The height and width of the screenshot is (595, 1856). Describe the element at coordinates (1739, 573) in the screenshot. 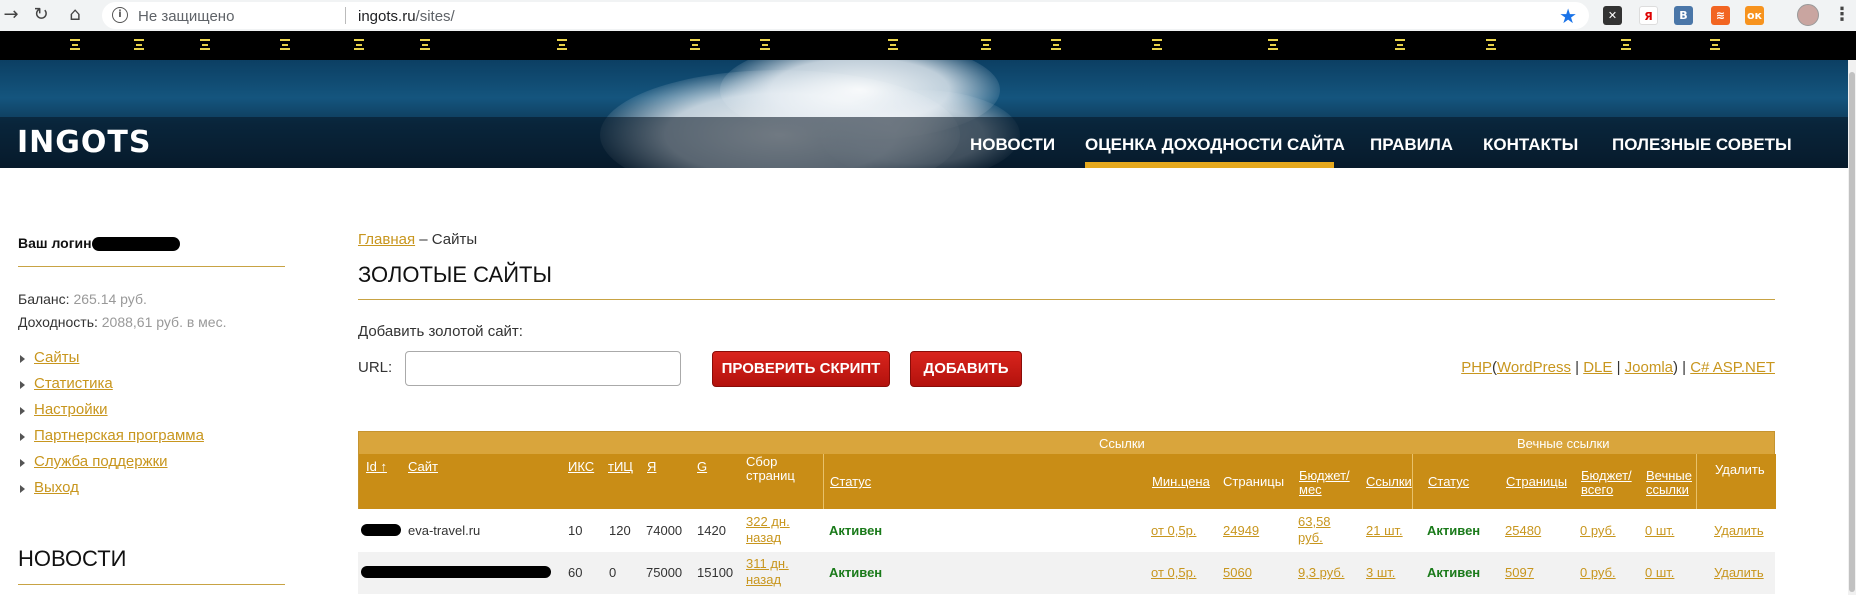

I see `cell-delete: Удалить` at that location.